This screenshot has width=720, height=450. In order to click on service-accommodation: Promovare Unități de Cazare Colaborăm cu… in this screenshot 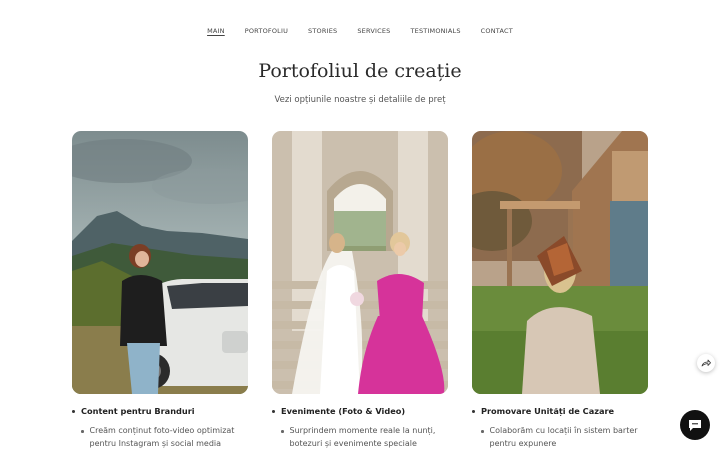, I will do `click(567, 428)`.